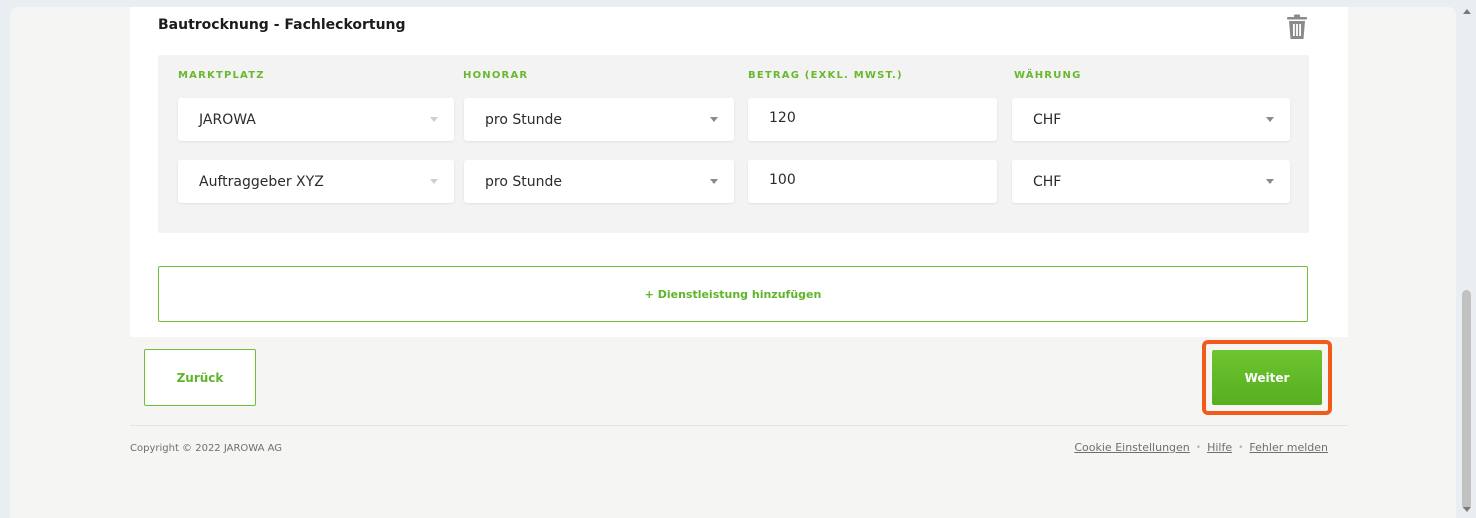  Describe the element at coordinates (496, 75) in the screenshot. I see `header-fee: HONORAR` at that location.